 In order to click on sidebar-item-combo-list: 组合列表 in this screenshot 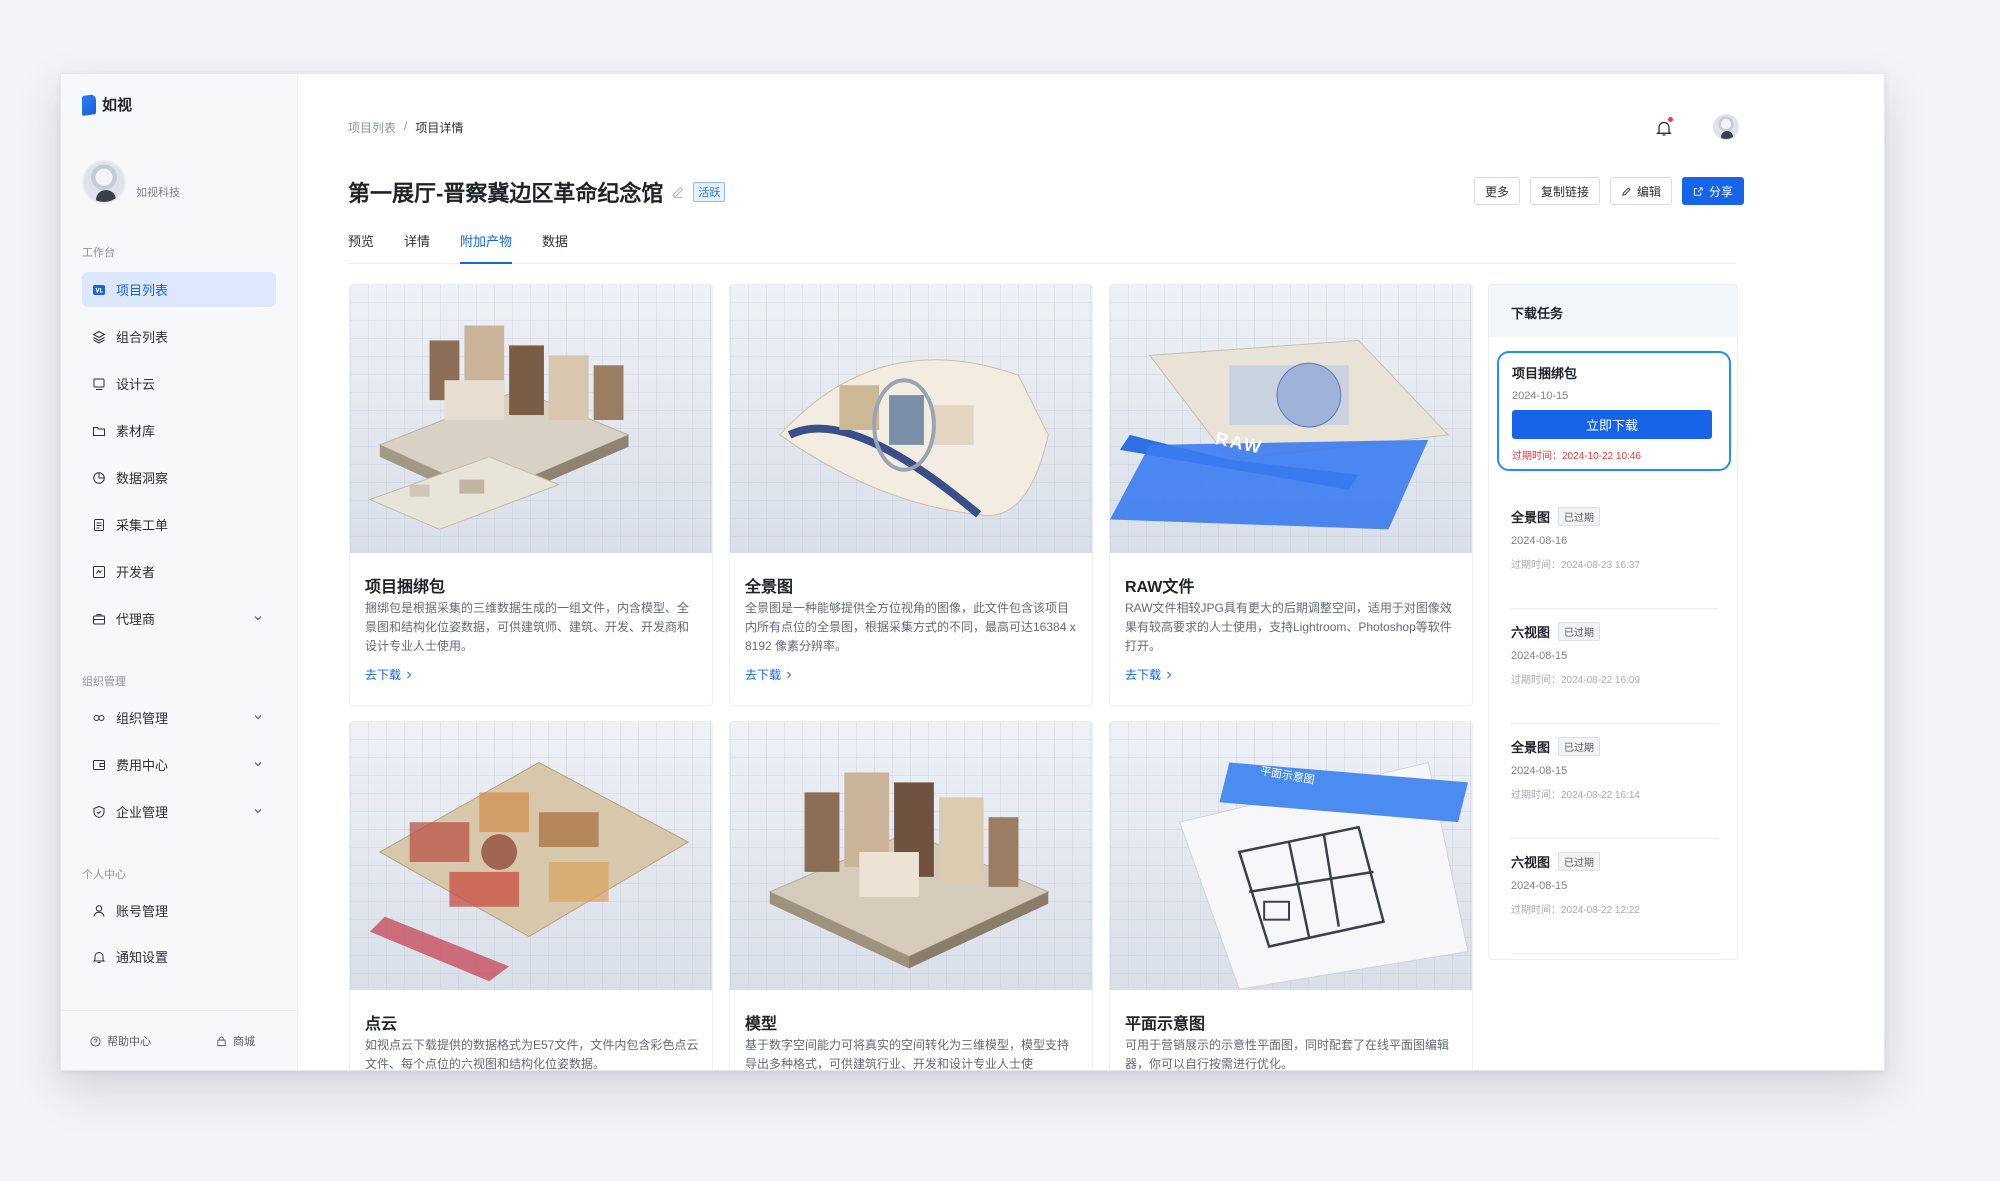, I will do `click(179, 336)`.